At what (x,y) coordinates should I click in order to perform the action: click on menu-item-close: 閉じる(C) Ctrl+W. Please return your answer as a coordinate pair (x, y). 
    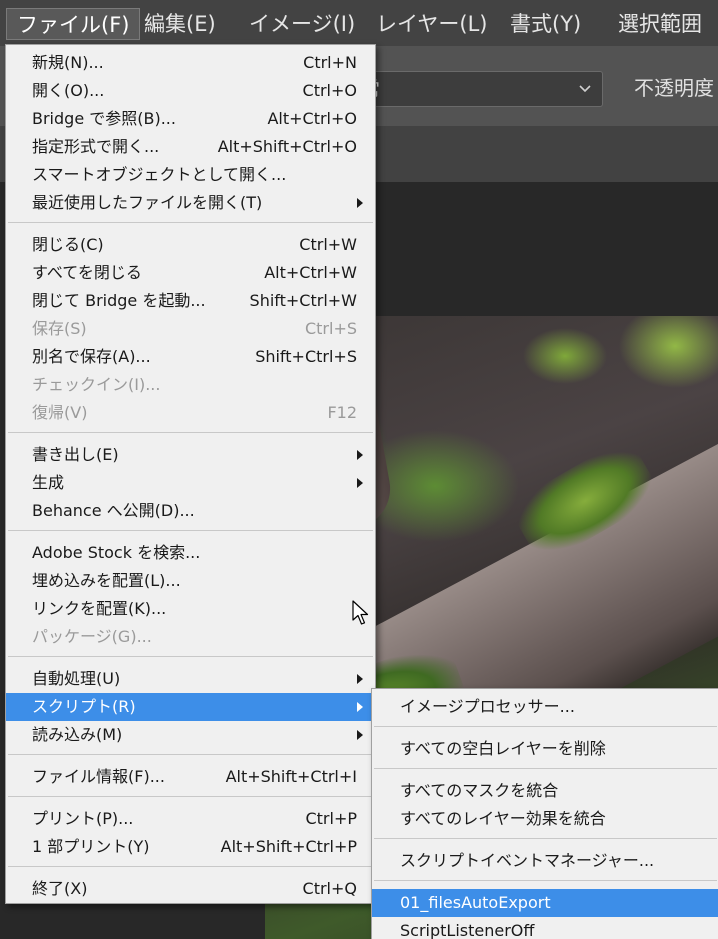
    Looking at the image, I should click on (190, 245).